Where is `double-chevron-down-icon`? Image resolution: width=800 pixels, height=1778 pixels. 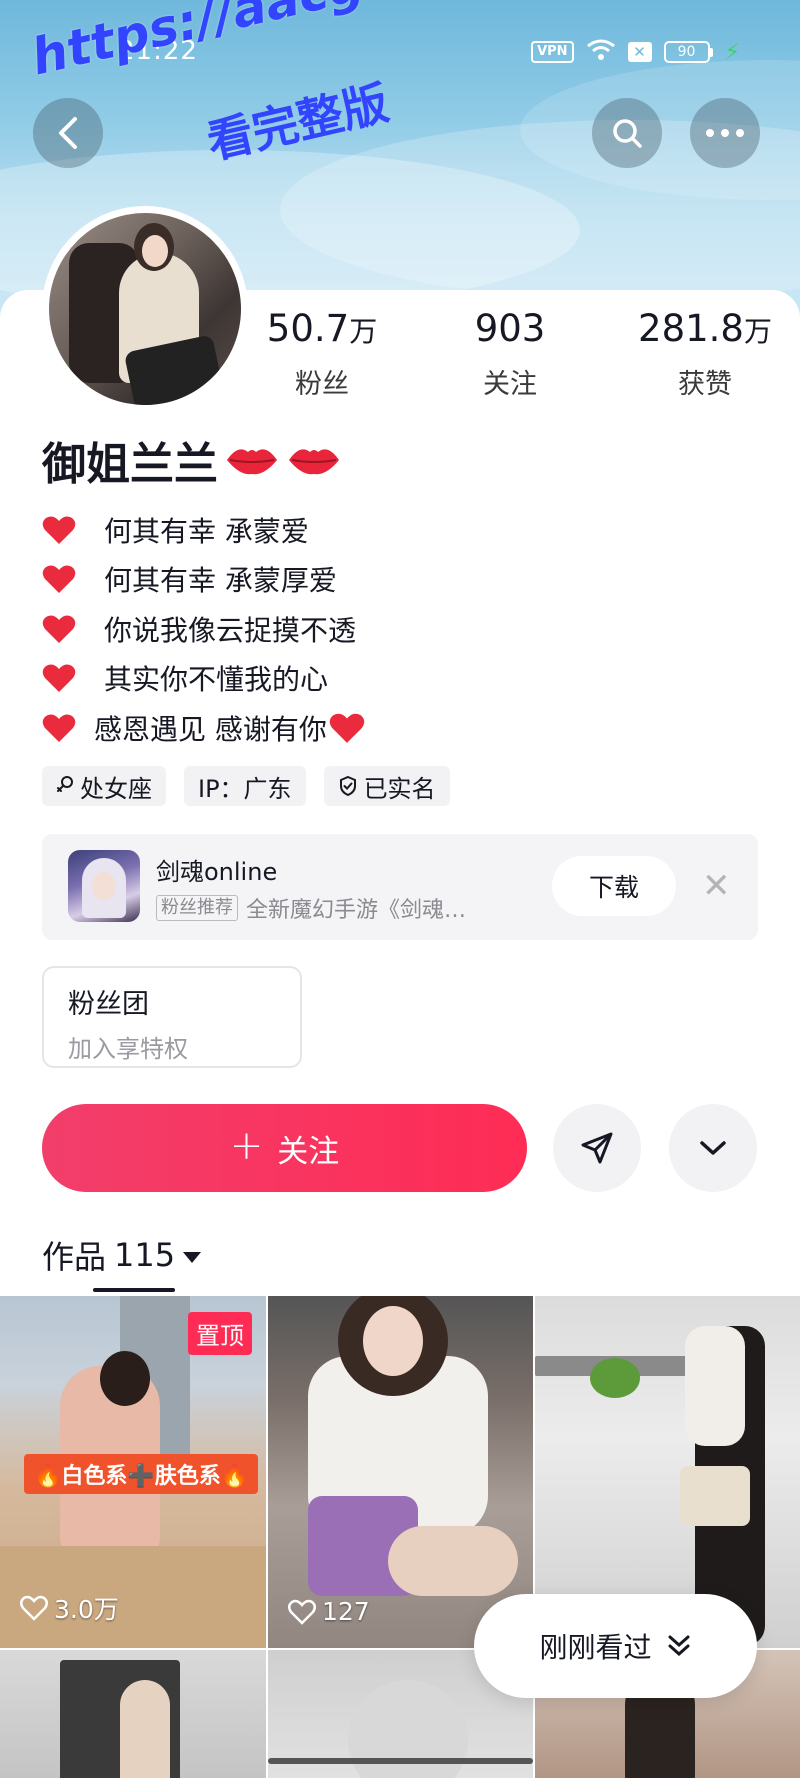 double-chevron-down-icon is located at coordinates (678, 1646).